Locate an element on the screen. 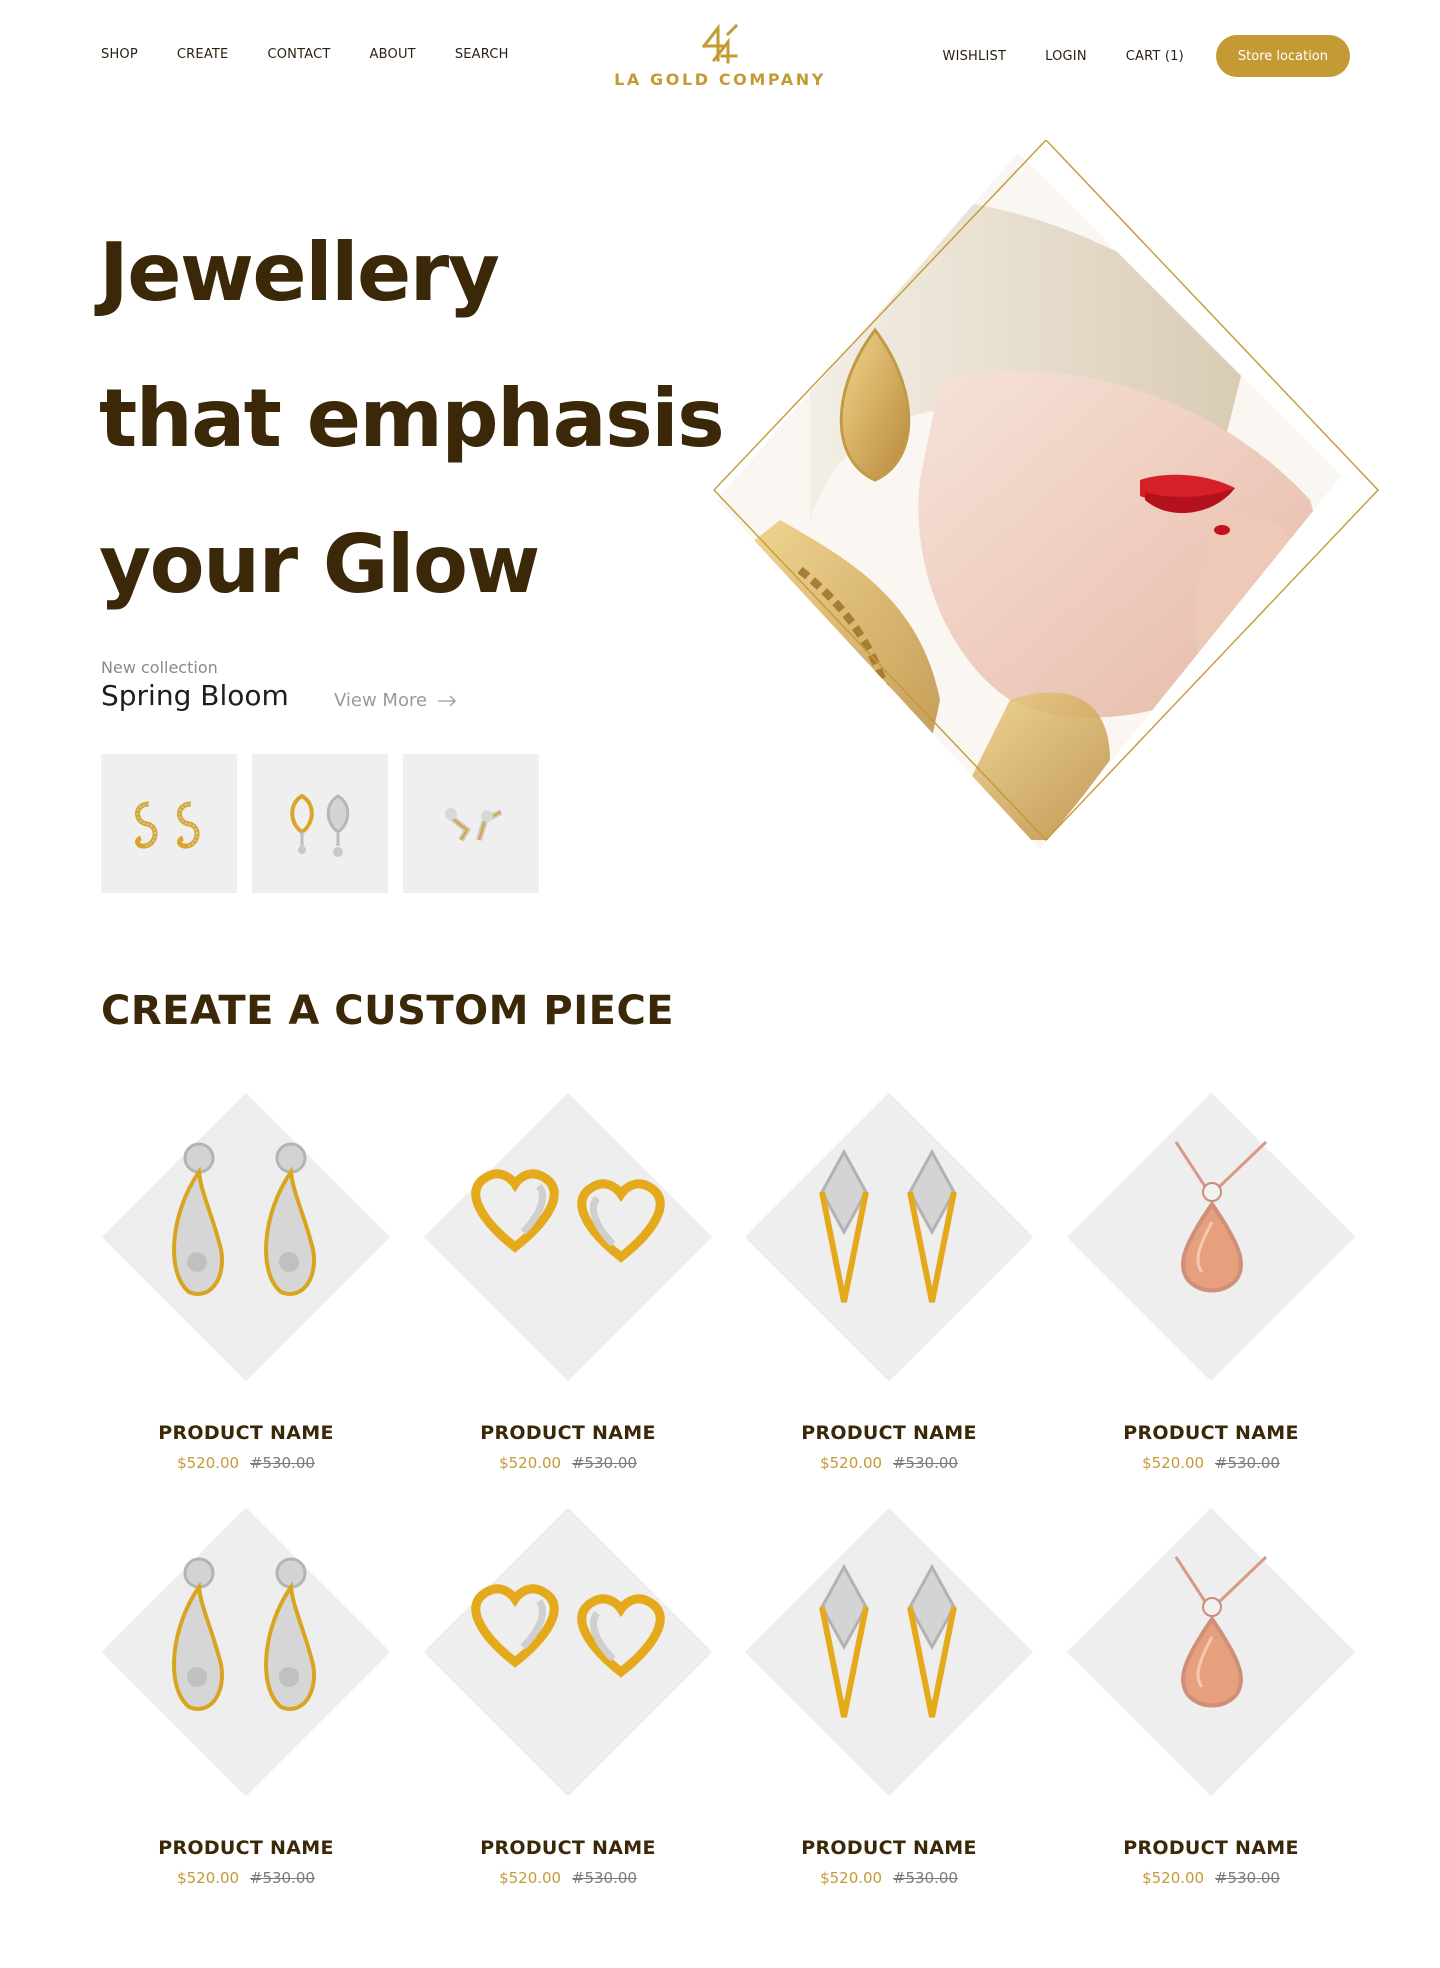 Image resolution: width=1440 pixels, height=1968 pixels. nav-right-menu: WISHLIST LOGIN CART (1) Store location is located at coordinates (1146, 56).